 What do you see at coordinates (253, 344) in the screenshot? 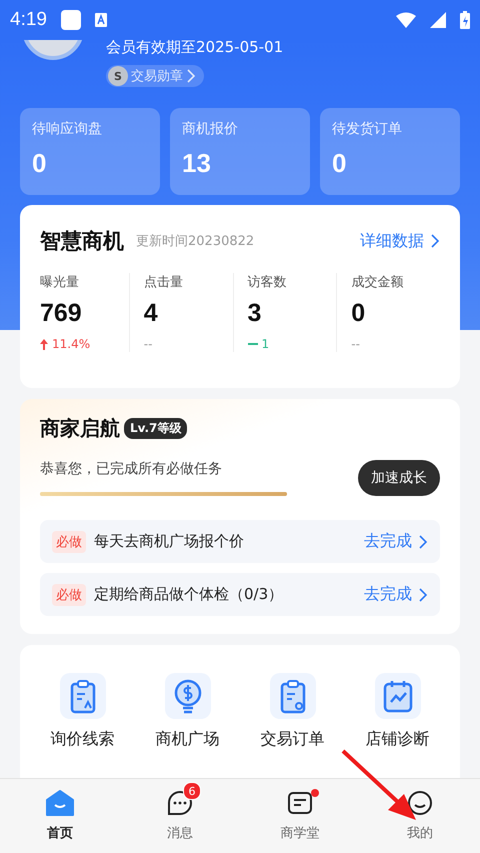
I see `dash-icon` at bounding box center [253, 344].